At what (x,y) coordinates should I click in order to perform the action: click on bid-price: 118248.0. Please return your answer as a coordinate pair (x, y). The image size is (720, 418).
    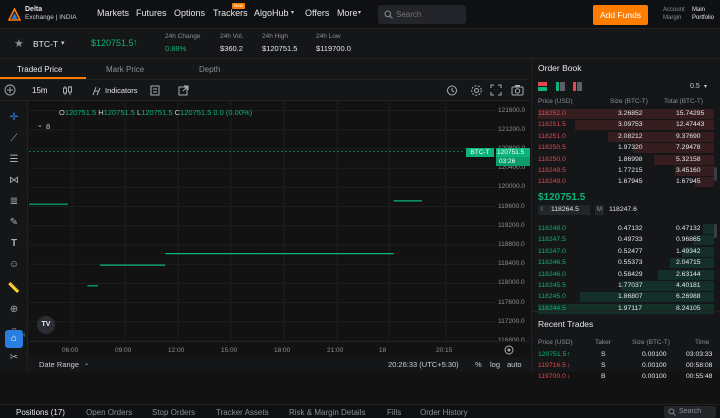
    Looking at the image, I should click on (552, 228).